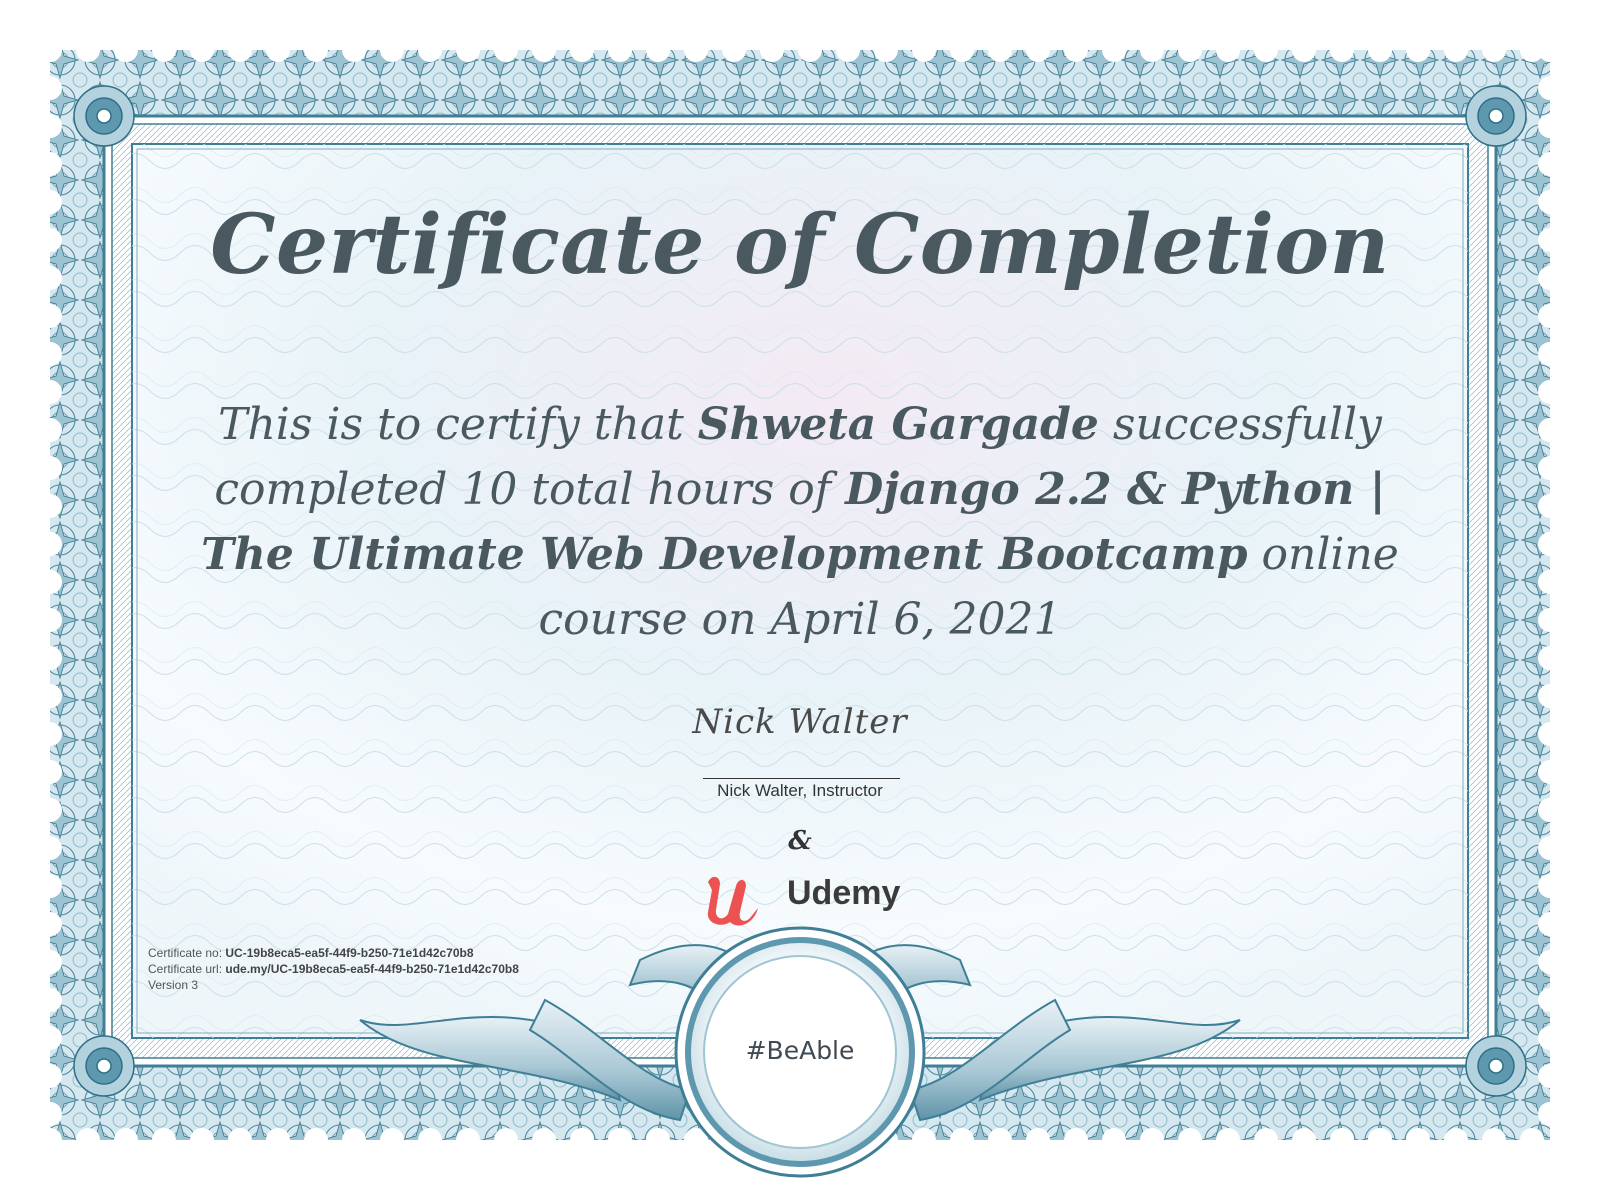 This screenshot has height=1190, width=1600. What do you see at coordinates (185, 953) in the screenshot?
I see `certificate-number-label: Certificate no:` at bounding box center [185, 953].